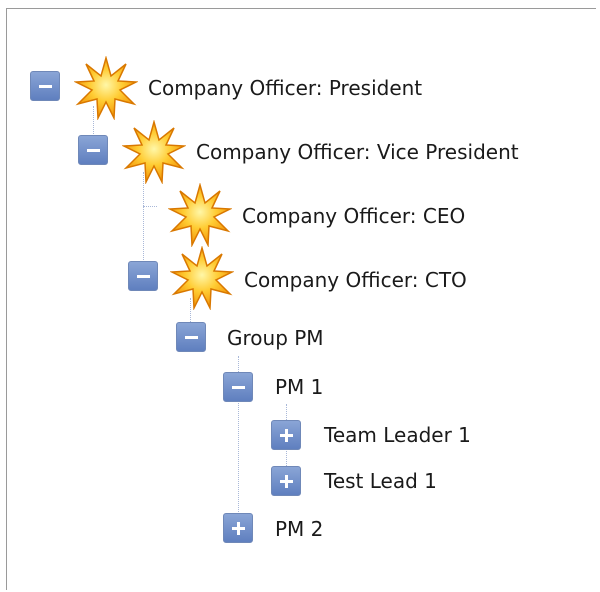  I want to click on collapse-toggle-president, so click(45, 86).